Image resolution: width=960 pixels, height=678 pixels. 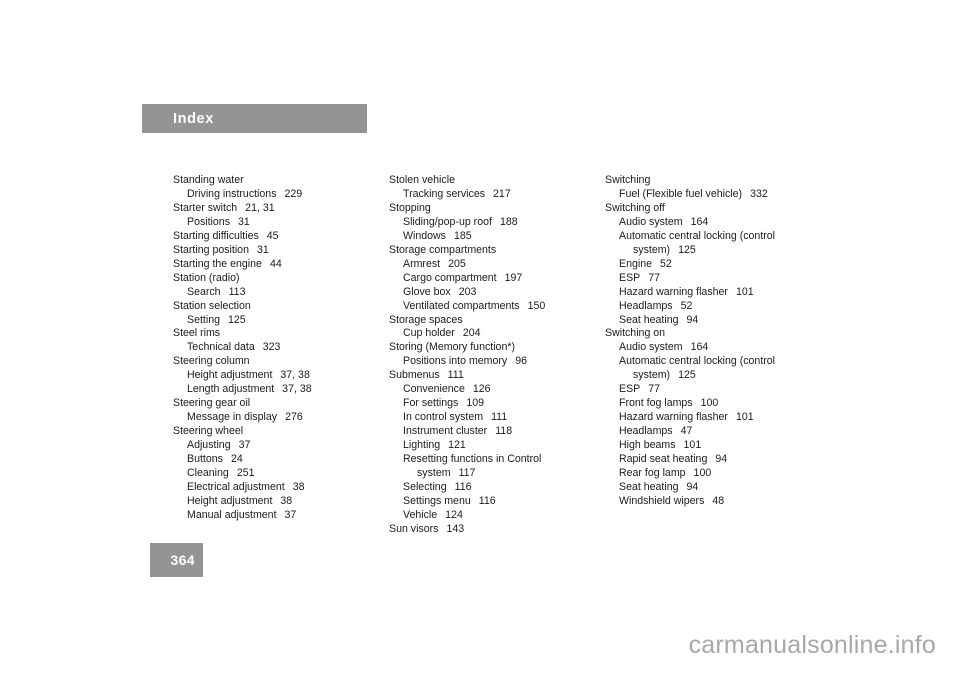 I want to click on index-subentry: Height adjustment 37, 38, so click(x=277, y=376).